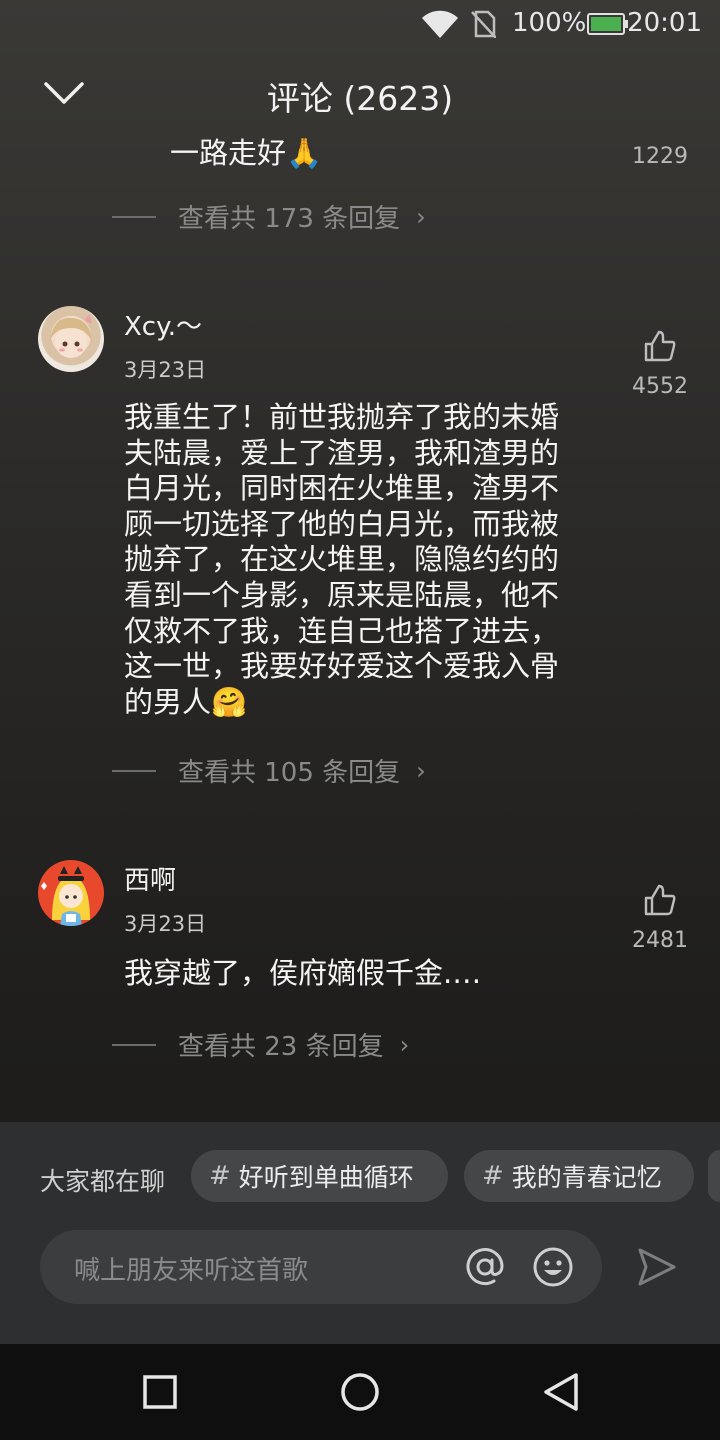  What do you see at coordinates (586, 1177) in the screenshot?
I see `topic-chip-label: 我的青春记忆` at bounding box center [586, 1177].